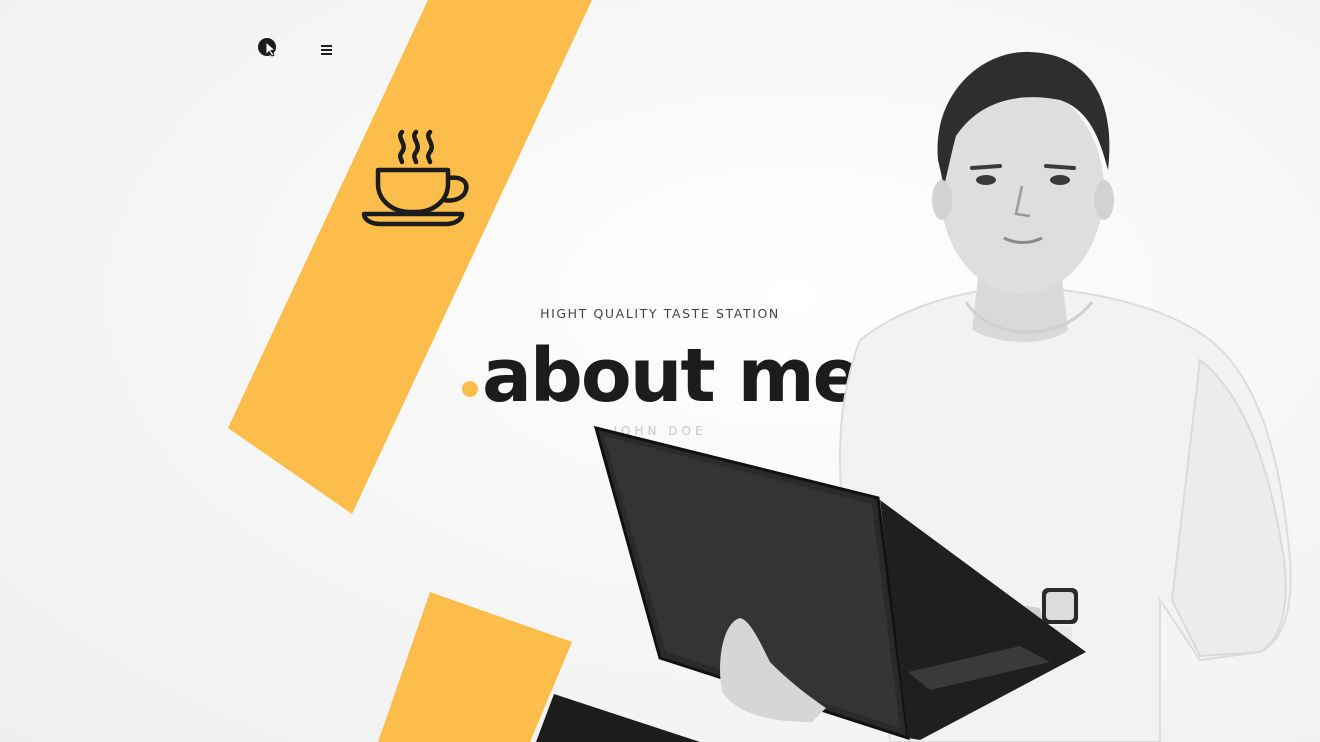 Image resolution: width=1320 pixels, height=742 pixels. What do you see at coordinates (470, 389) in the screenshot?
I see `accent-dot` at bounding box center [470, 389].